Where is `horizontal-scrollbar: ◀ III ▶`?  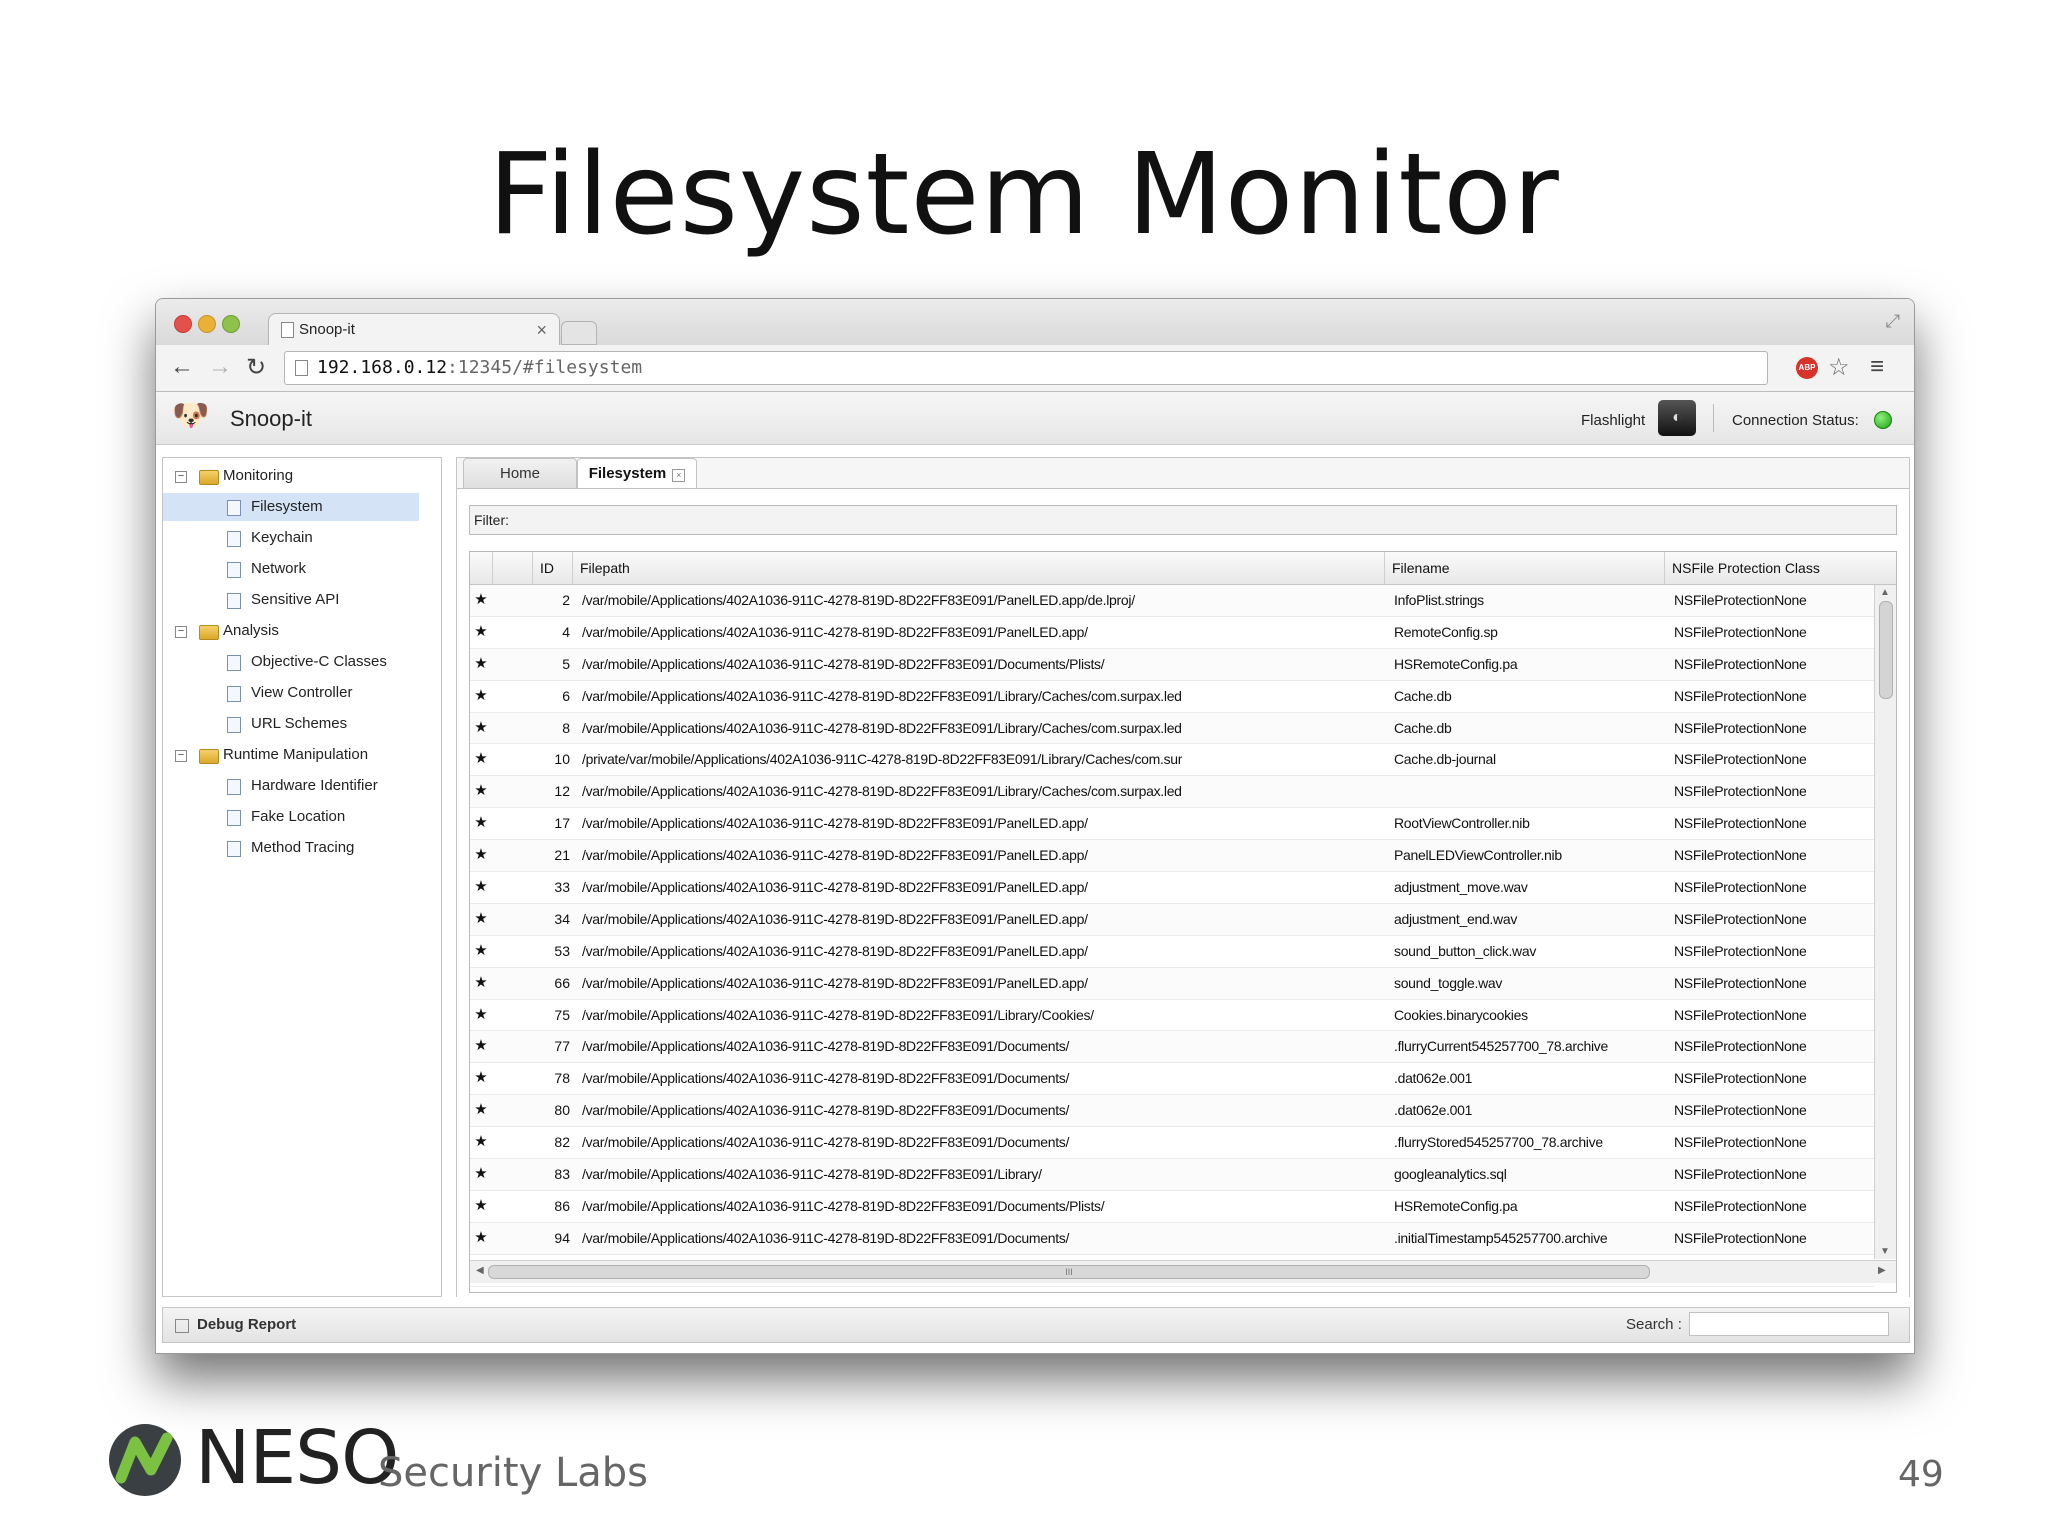 horizontal-scrollbar: ◀ III ▶ is located at coordinates (1183, 1271).